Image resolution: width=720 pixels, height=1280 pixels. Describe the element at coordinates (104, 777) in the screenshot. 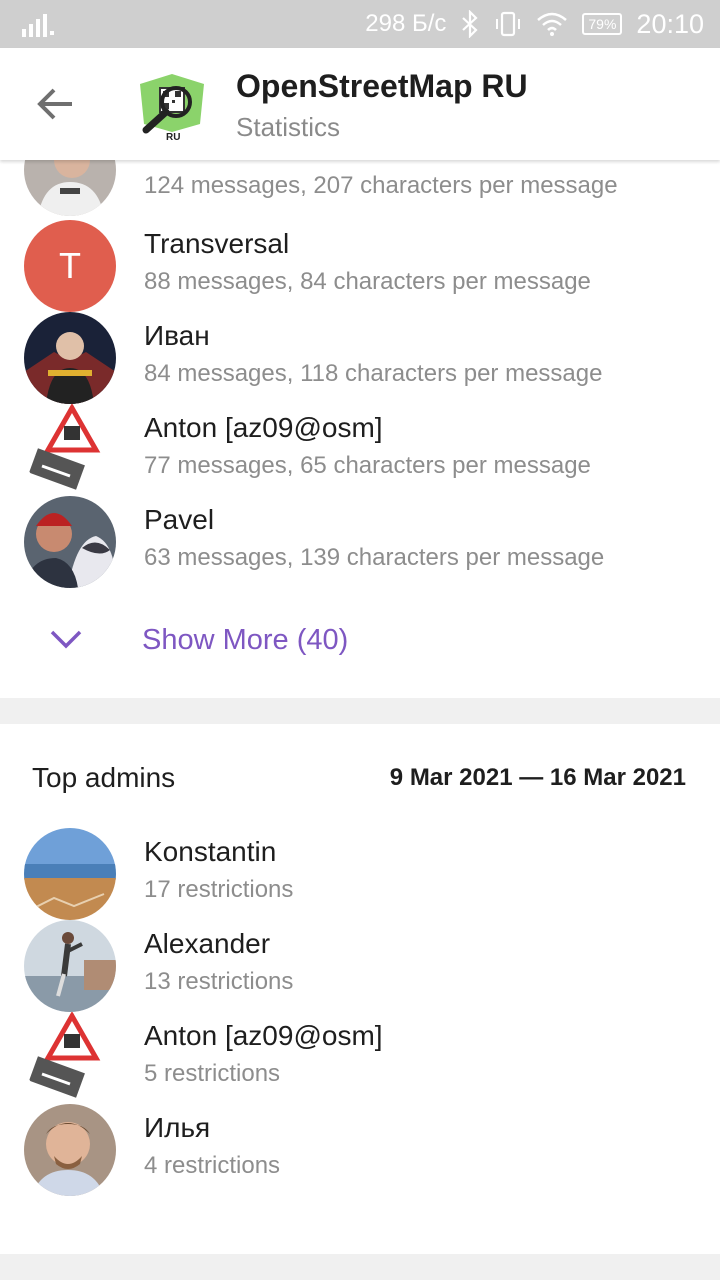

I see `section-title: Top admins` at that location.